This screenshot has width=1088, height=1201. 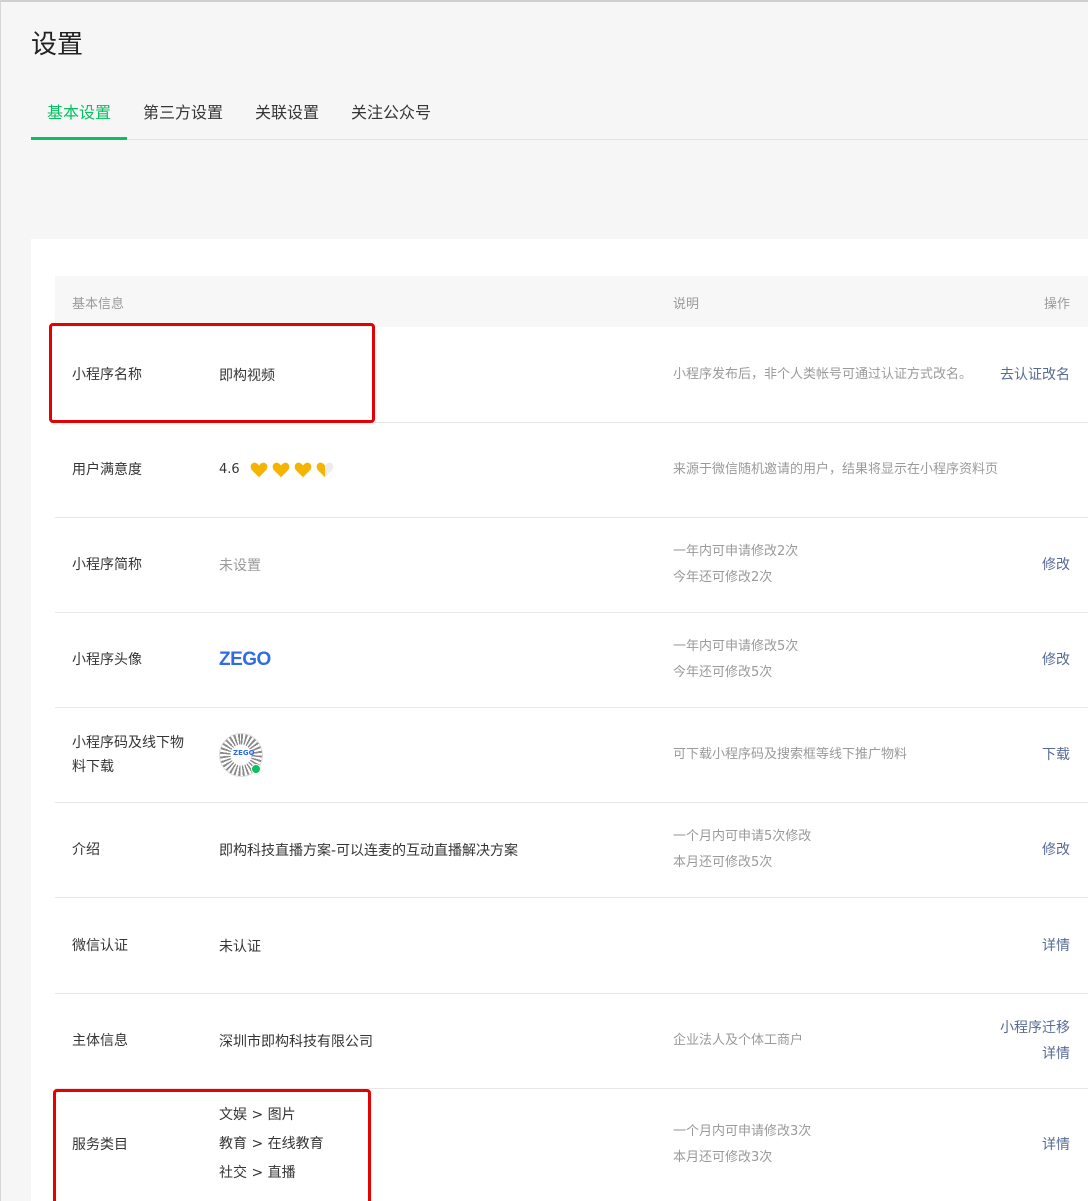 I want to click on entity-details-link: 详情, so click(x=1056, y=1054).